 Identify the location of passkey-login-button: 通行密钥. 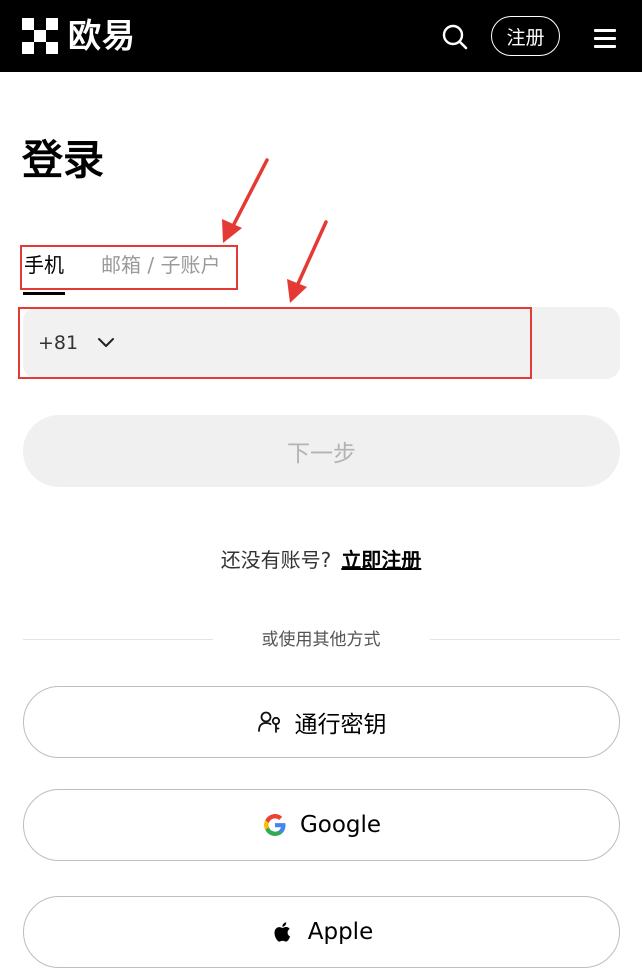
(321, 722).